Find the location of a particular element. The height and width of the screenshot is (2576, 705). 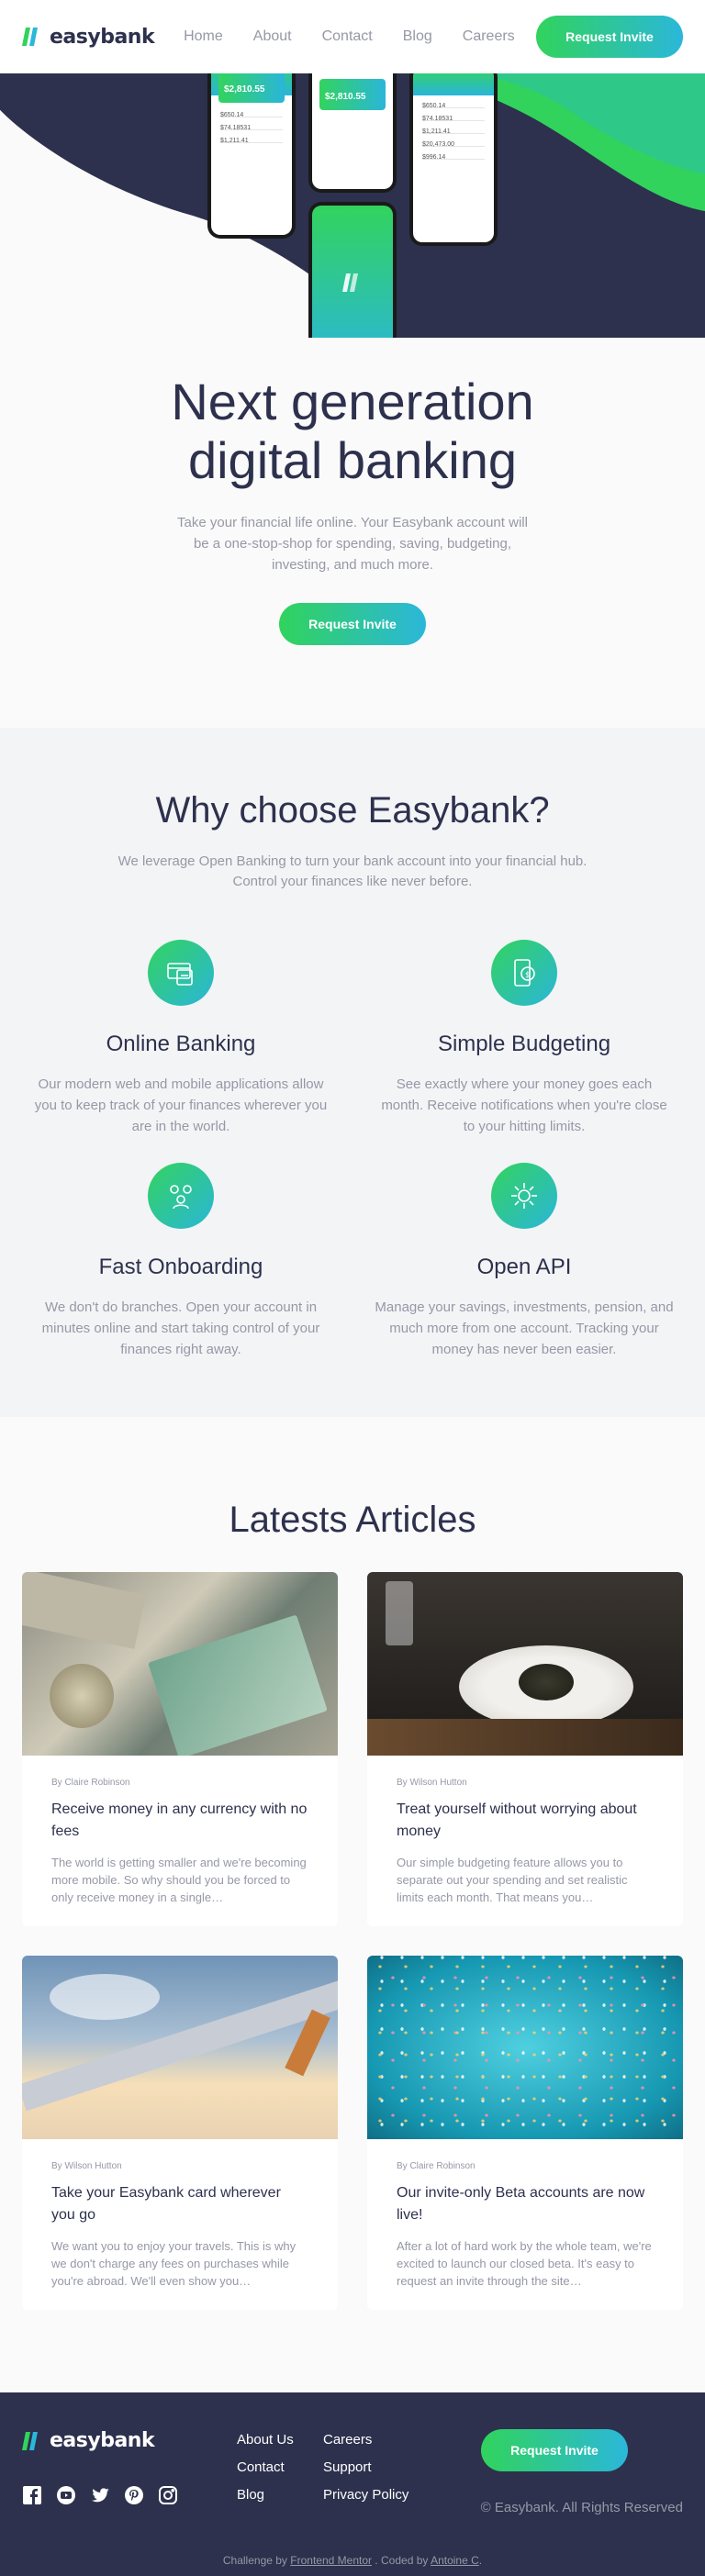

twitter-icon is located at coordinates (100, 2495).